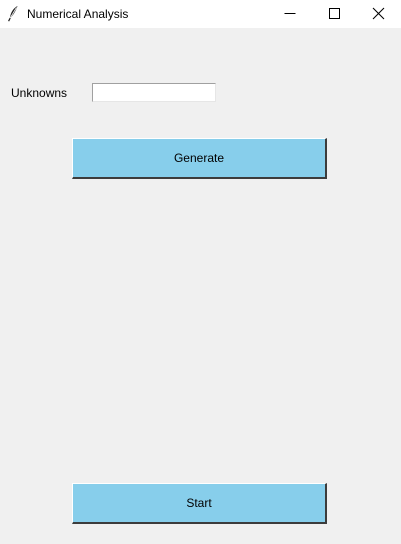 The width and height of the screenshot is (401, 544). What do you see at coordinates (200, 14) in the screenshot?
I see `title-bar: Numerical Analysis` at bounding box center [200, 14].